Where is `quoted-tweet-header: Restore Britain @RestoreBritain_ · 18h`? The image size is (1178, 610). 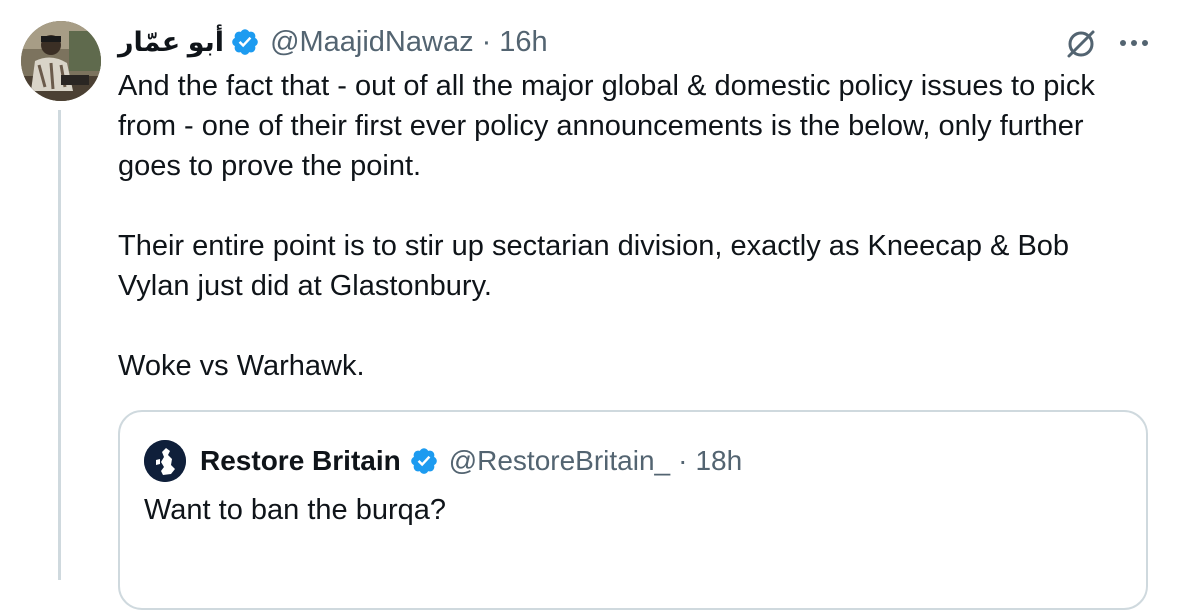
quoted-tweet-header: Restore Britain @RestoreBritain_ · 18h is located at coordinates (443, 461).